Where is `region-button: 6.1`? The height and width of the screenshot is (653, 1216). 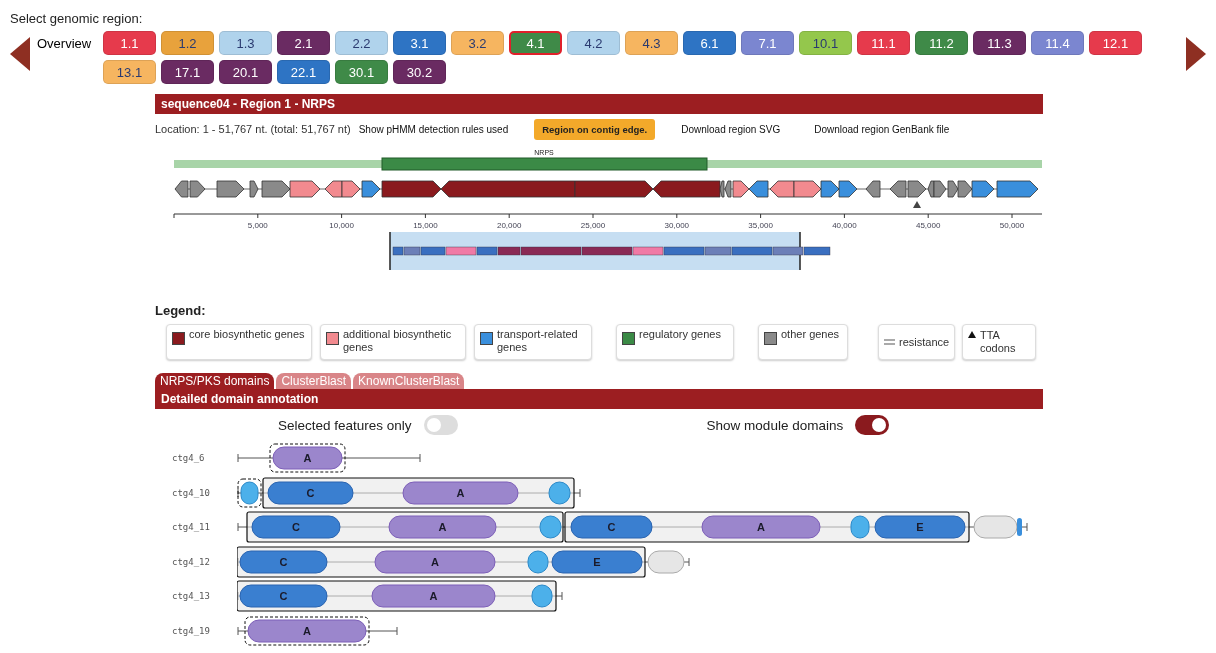 region-button: 6.1 is located at coordinates (709, 43).